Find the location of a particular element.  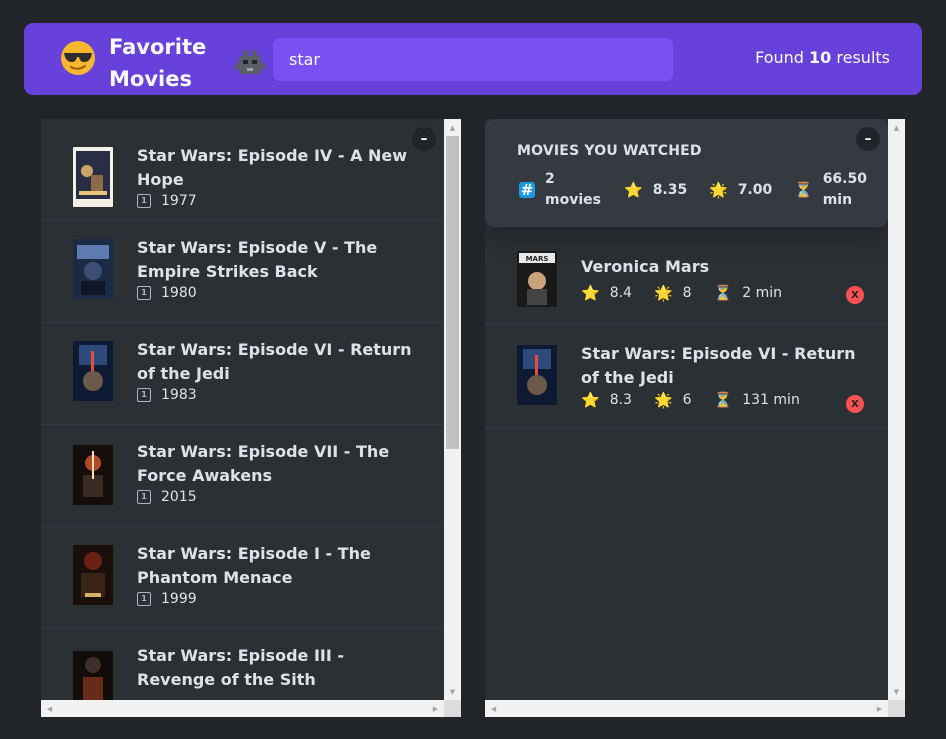

movie-year-value: 1977 is located at coordinates (179, 201).